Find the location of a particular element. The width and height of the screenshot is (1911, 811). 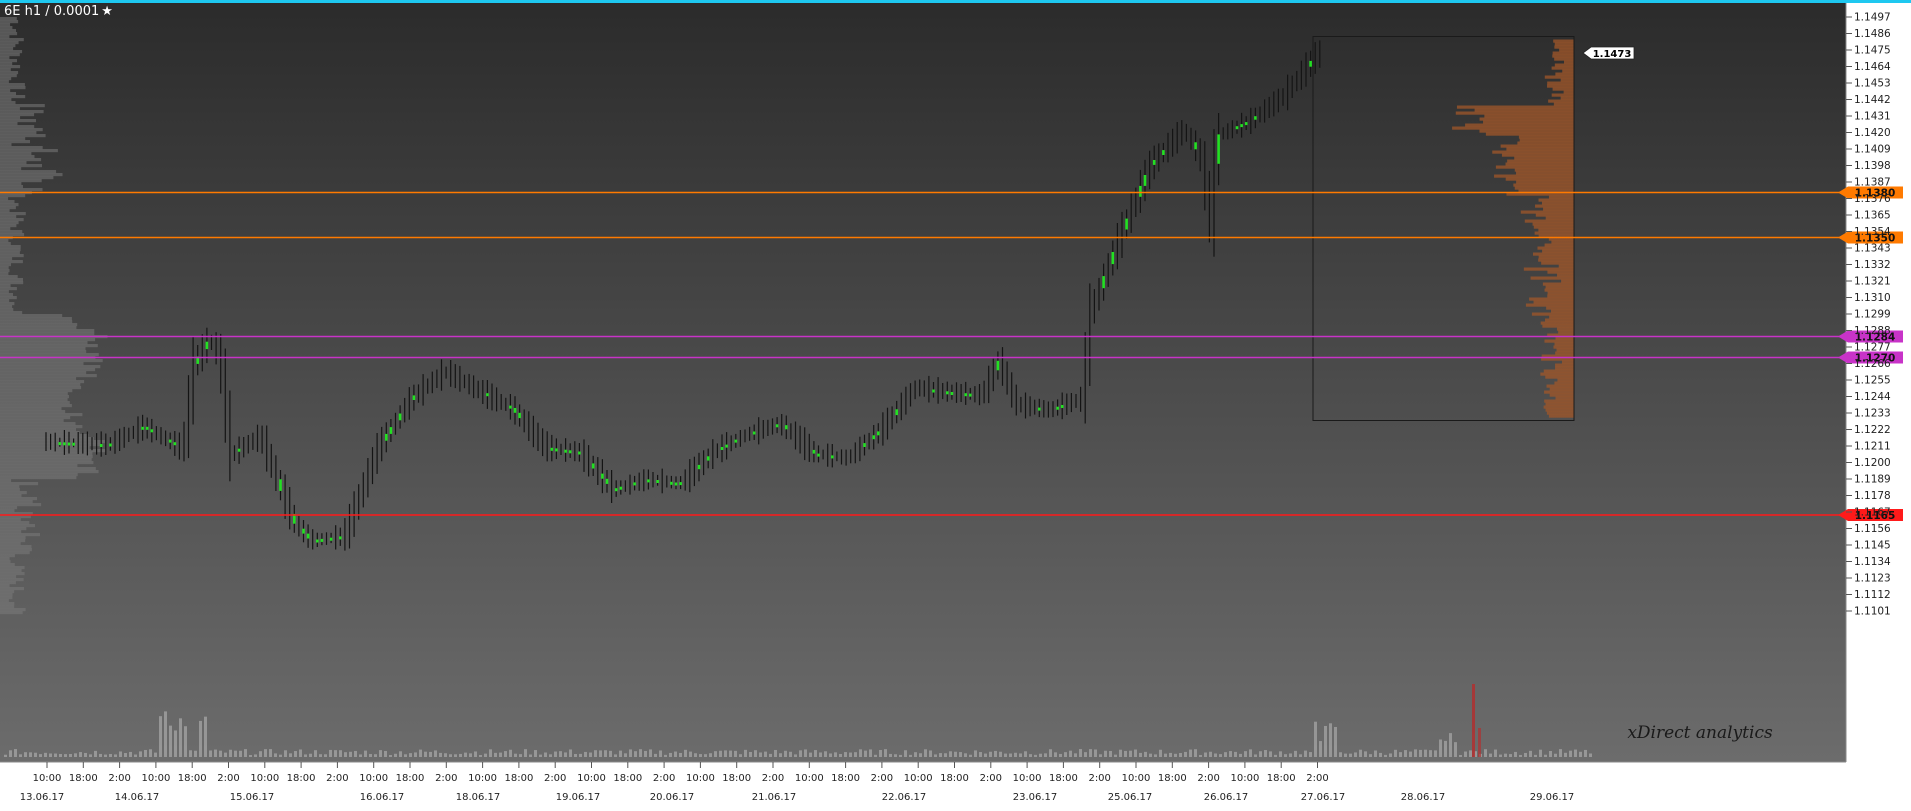

price-tick-label: 1.1354 is located at coordinates (1872, 232).